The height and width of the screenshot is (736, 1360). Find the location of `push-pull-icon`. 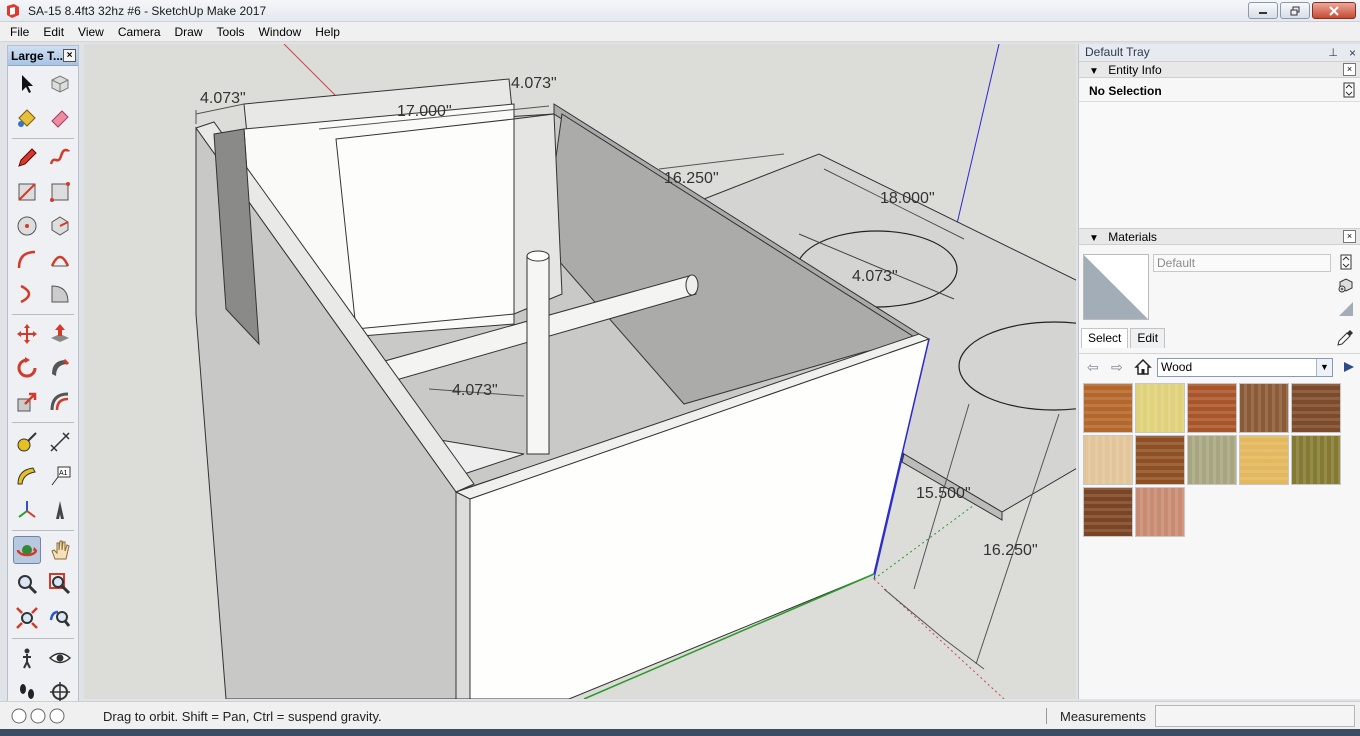

push-pull-icon is located at coordinates (60, 333).